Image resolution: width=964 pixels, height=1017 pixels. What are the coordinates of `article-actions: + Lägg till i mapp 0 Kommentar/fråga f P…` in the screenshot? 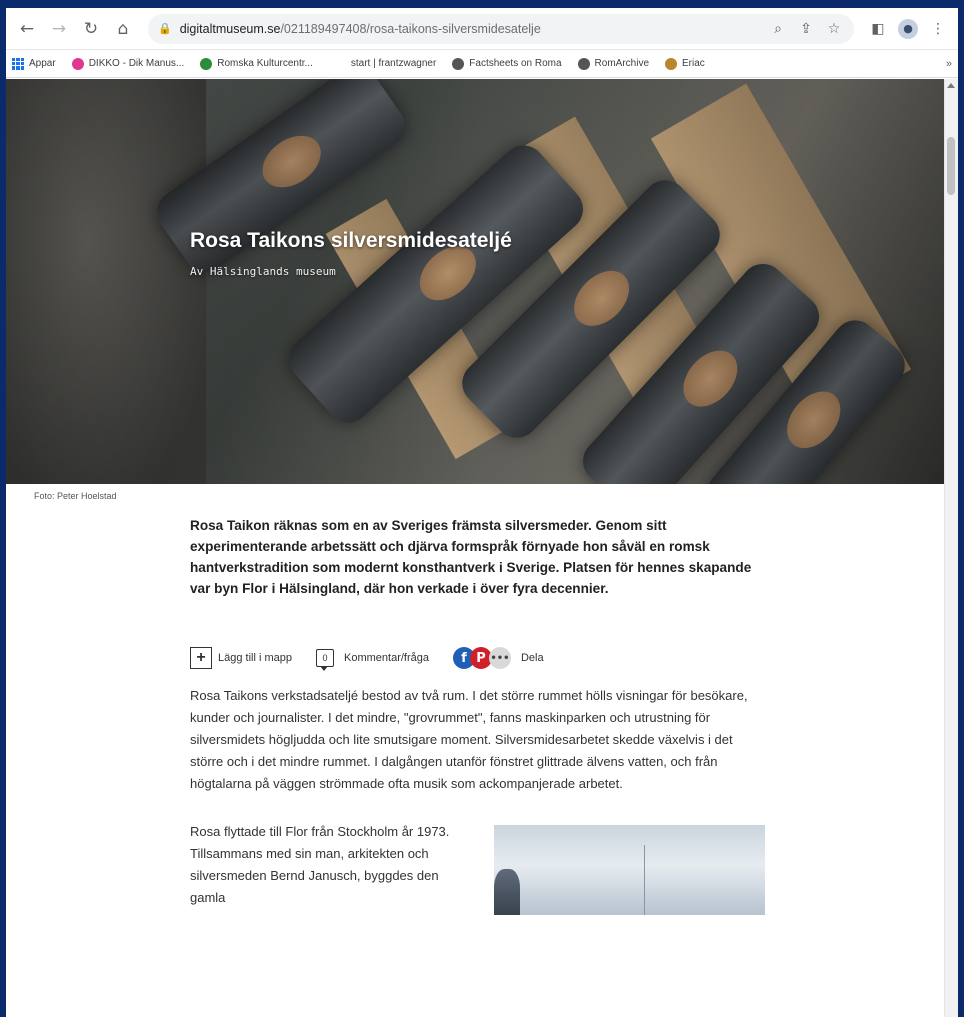 It's located at (477, 658).